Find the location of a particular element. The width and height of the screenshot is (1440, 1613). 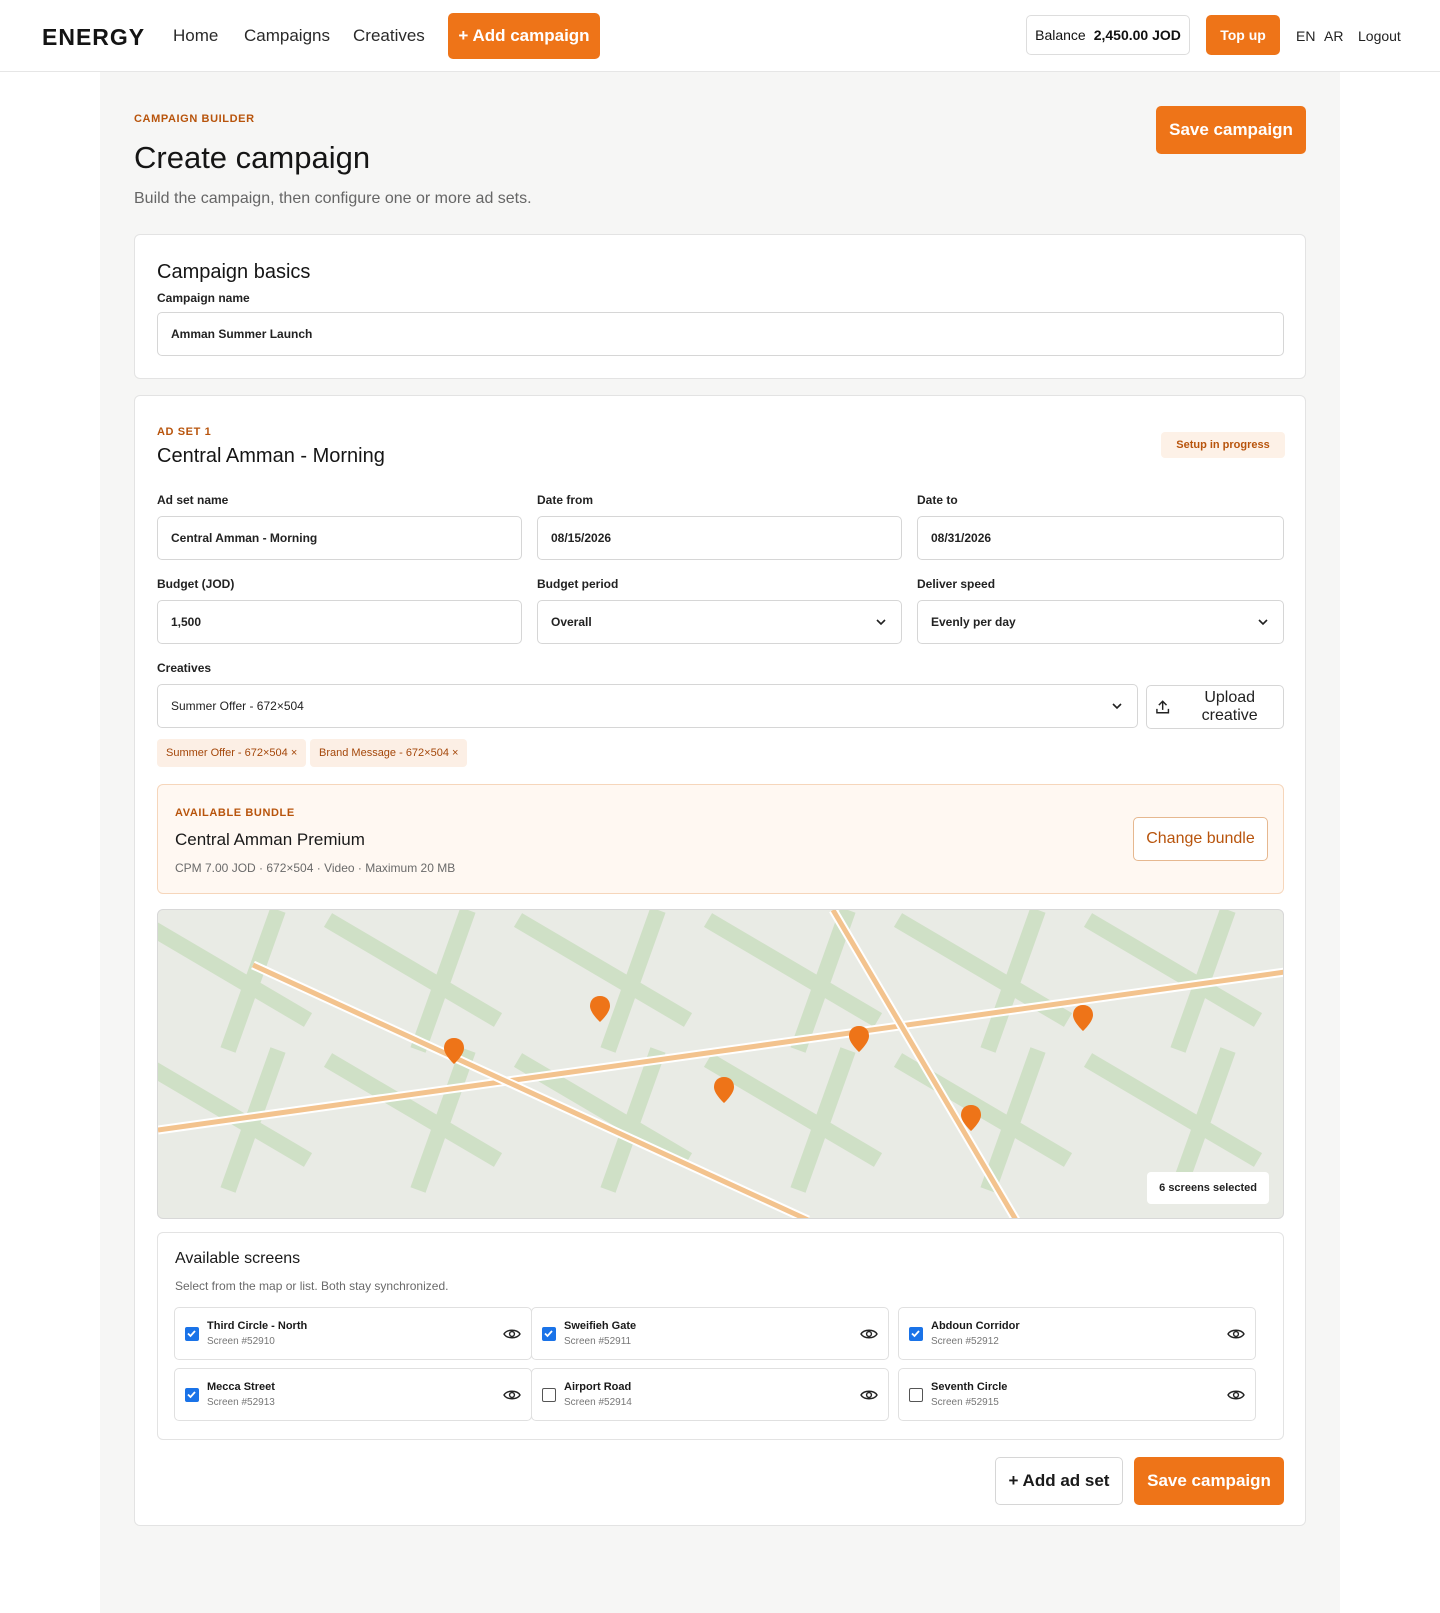

creatives-value: Summer Offer - 672×504 is located at coordinates (237, 706).